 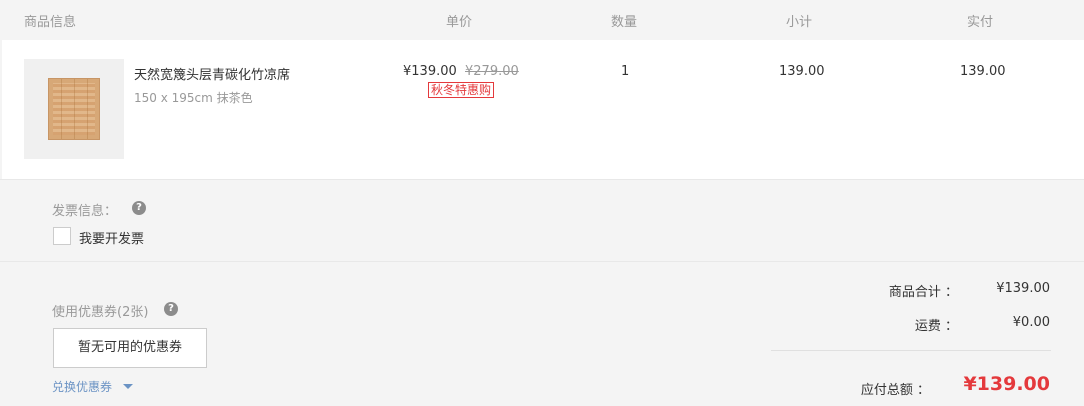 What do you see at coordinates (212, 73) in the screenshot?
I see `product-name: 天然宽篾头层青碳化竹凉席` at bounding box center [212, 73].